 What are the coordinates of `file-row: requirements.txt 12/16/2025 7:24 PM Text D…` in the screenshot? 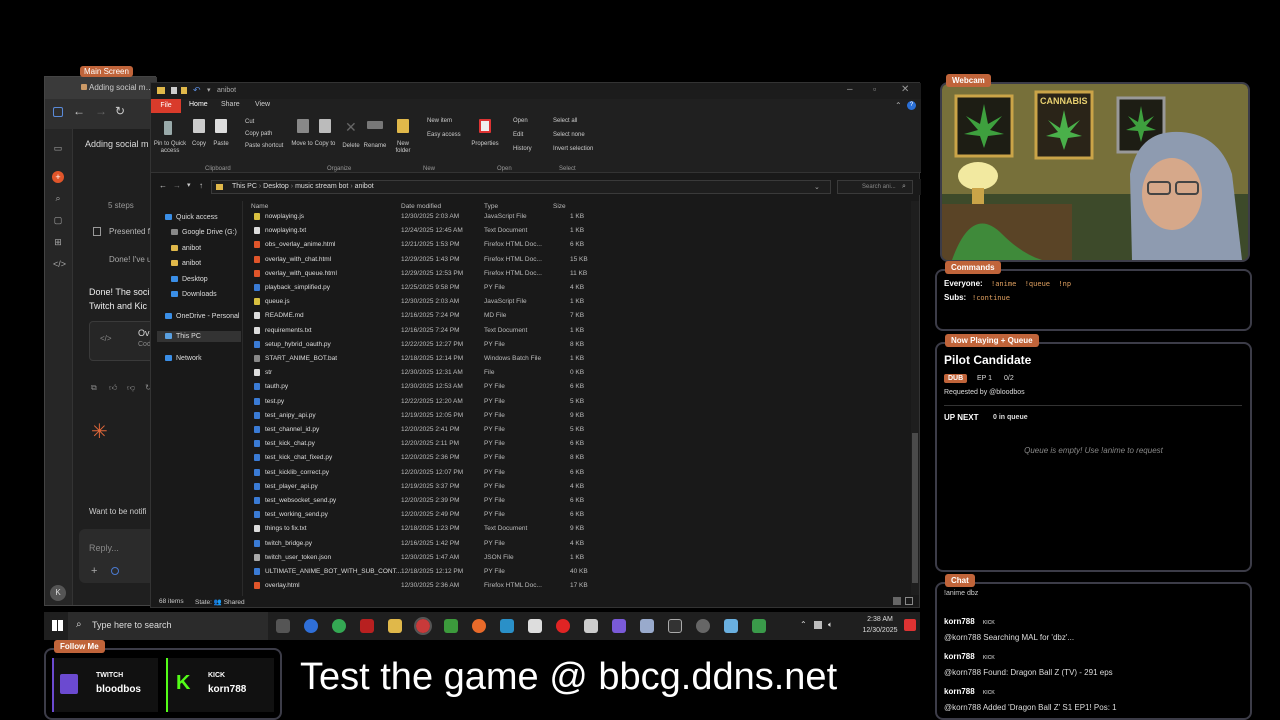 It's located at (472, 331).